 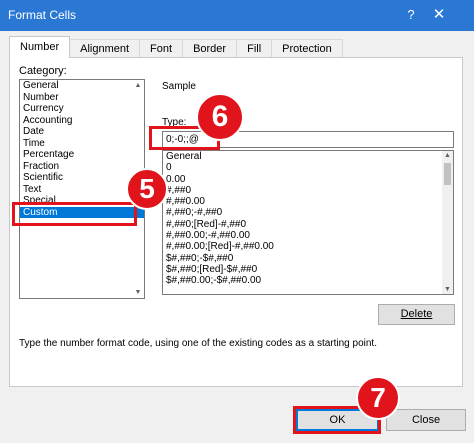 What do you see at coordinates (308, 179) in the screenshot?
I see `format-code-item: 0.00` at bounding box center [308, 179].